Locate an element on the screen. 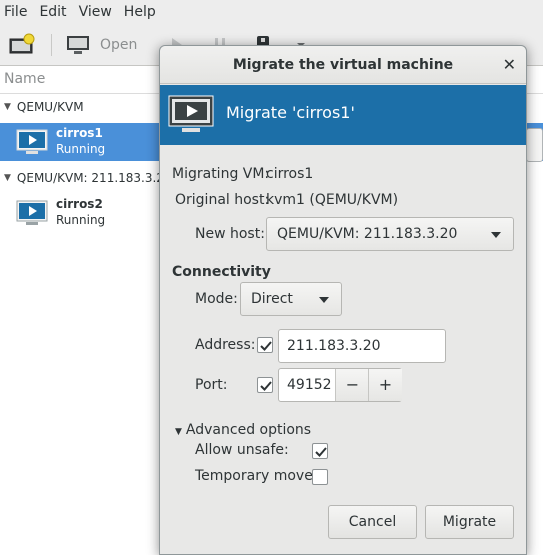 The image size is (543, 555). toolbar-separator is located at coordinates (51, 45).